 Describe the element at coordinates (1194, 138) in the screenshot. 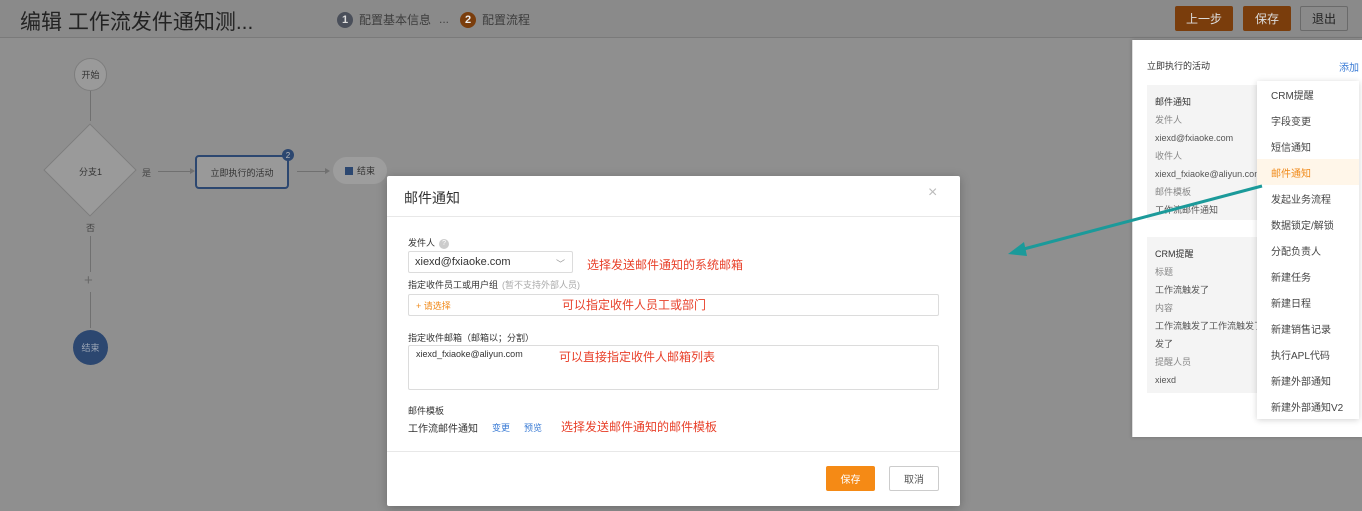

I see `card-line: xiexd@fxiaoke.com` at that location.